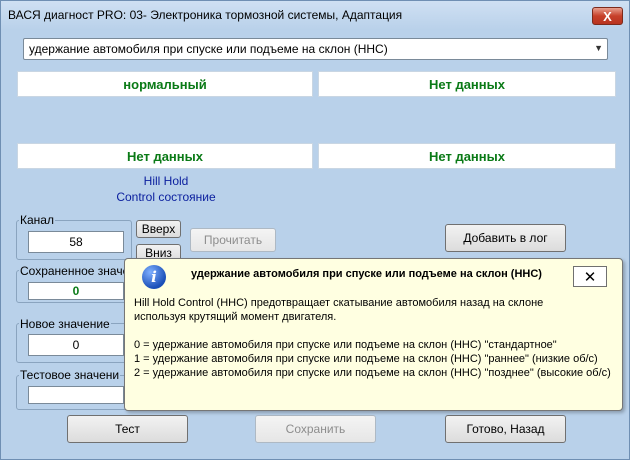 The width and height of the screenshot is (630, 460). Describe the element at coordinates (76, 291) in the screenshot. I see `saved-value-field: 0` at that location.